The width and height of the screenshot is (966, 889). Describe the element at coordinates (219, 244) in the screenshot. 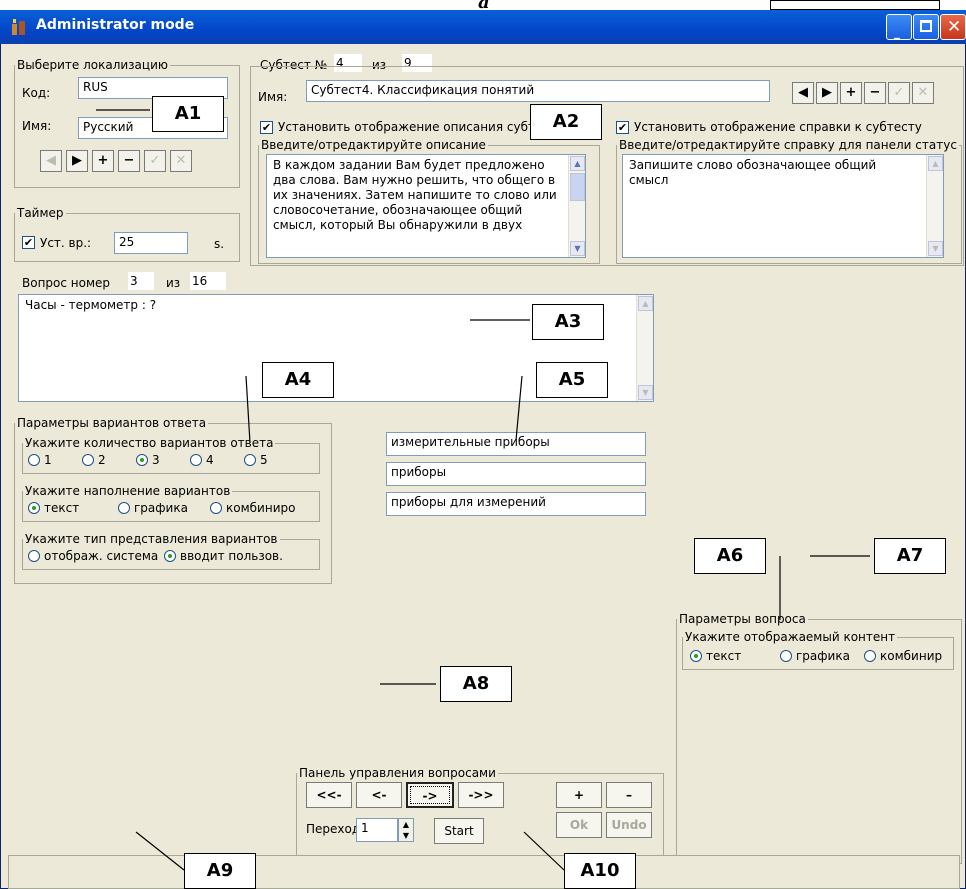

I see `timer-unit: s.` at that location.